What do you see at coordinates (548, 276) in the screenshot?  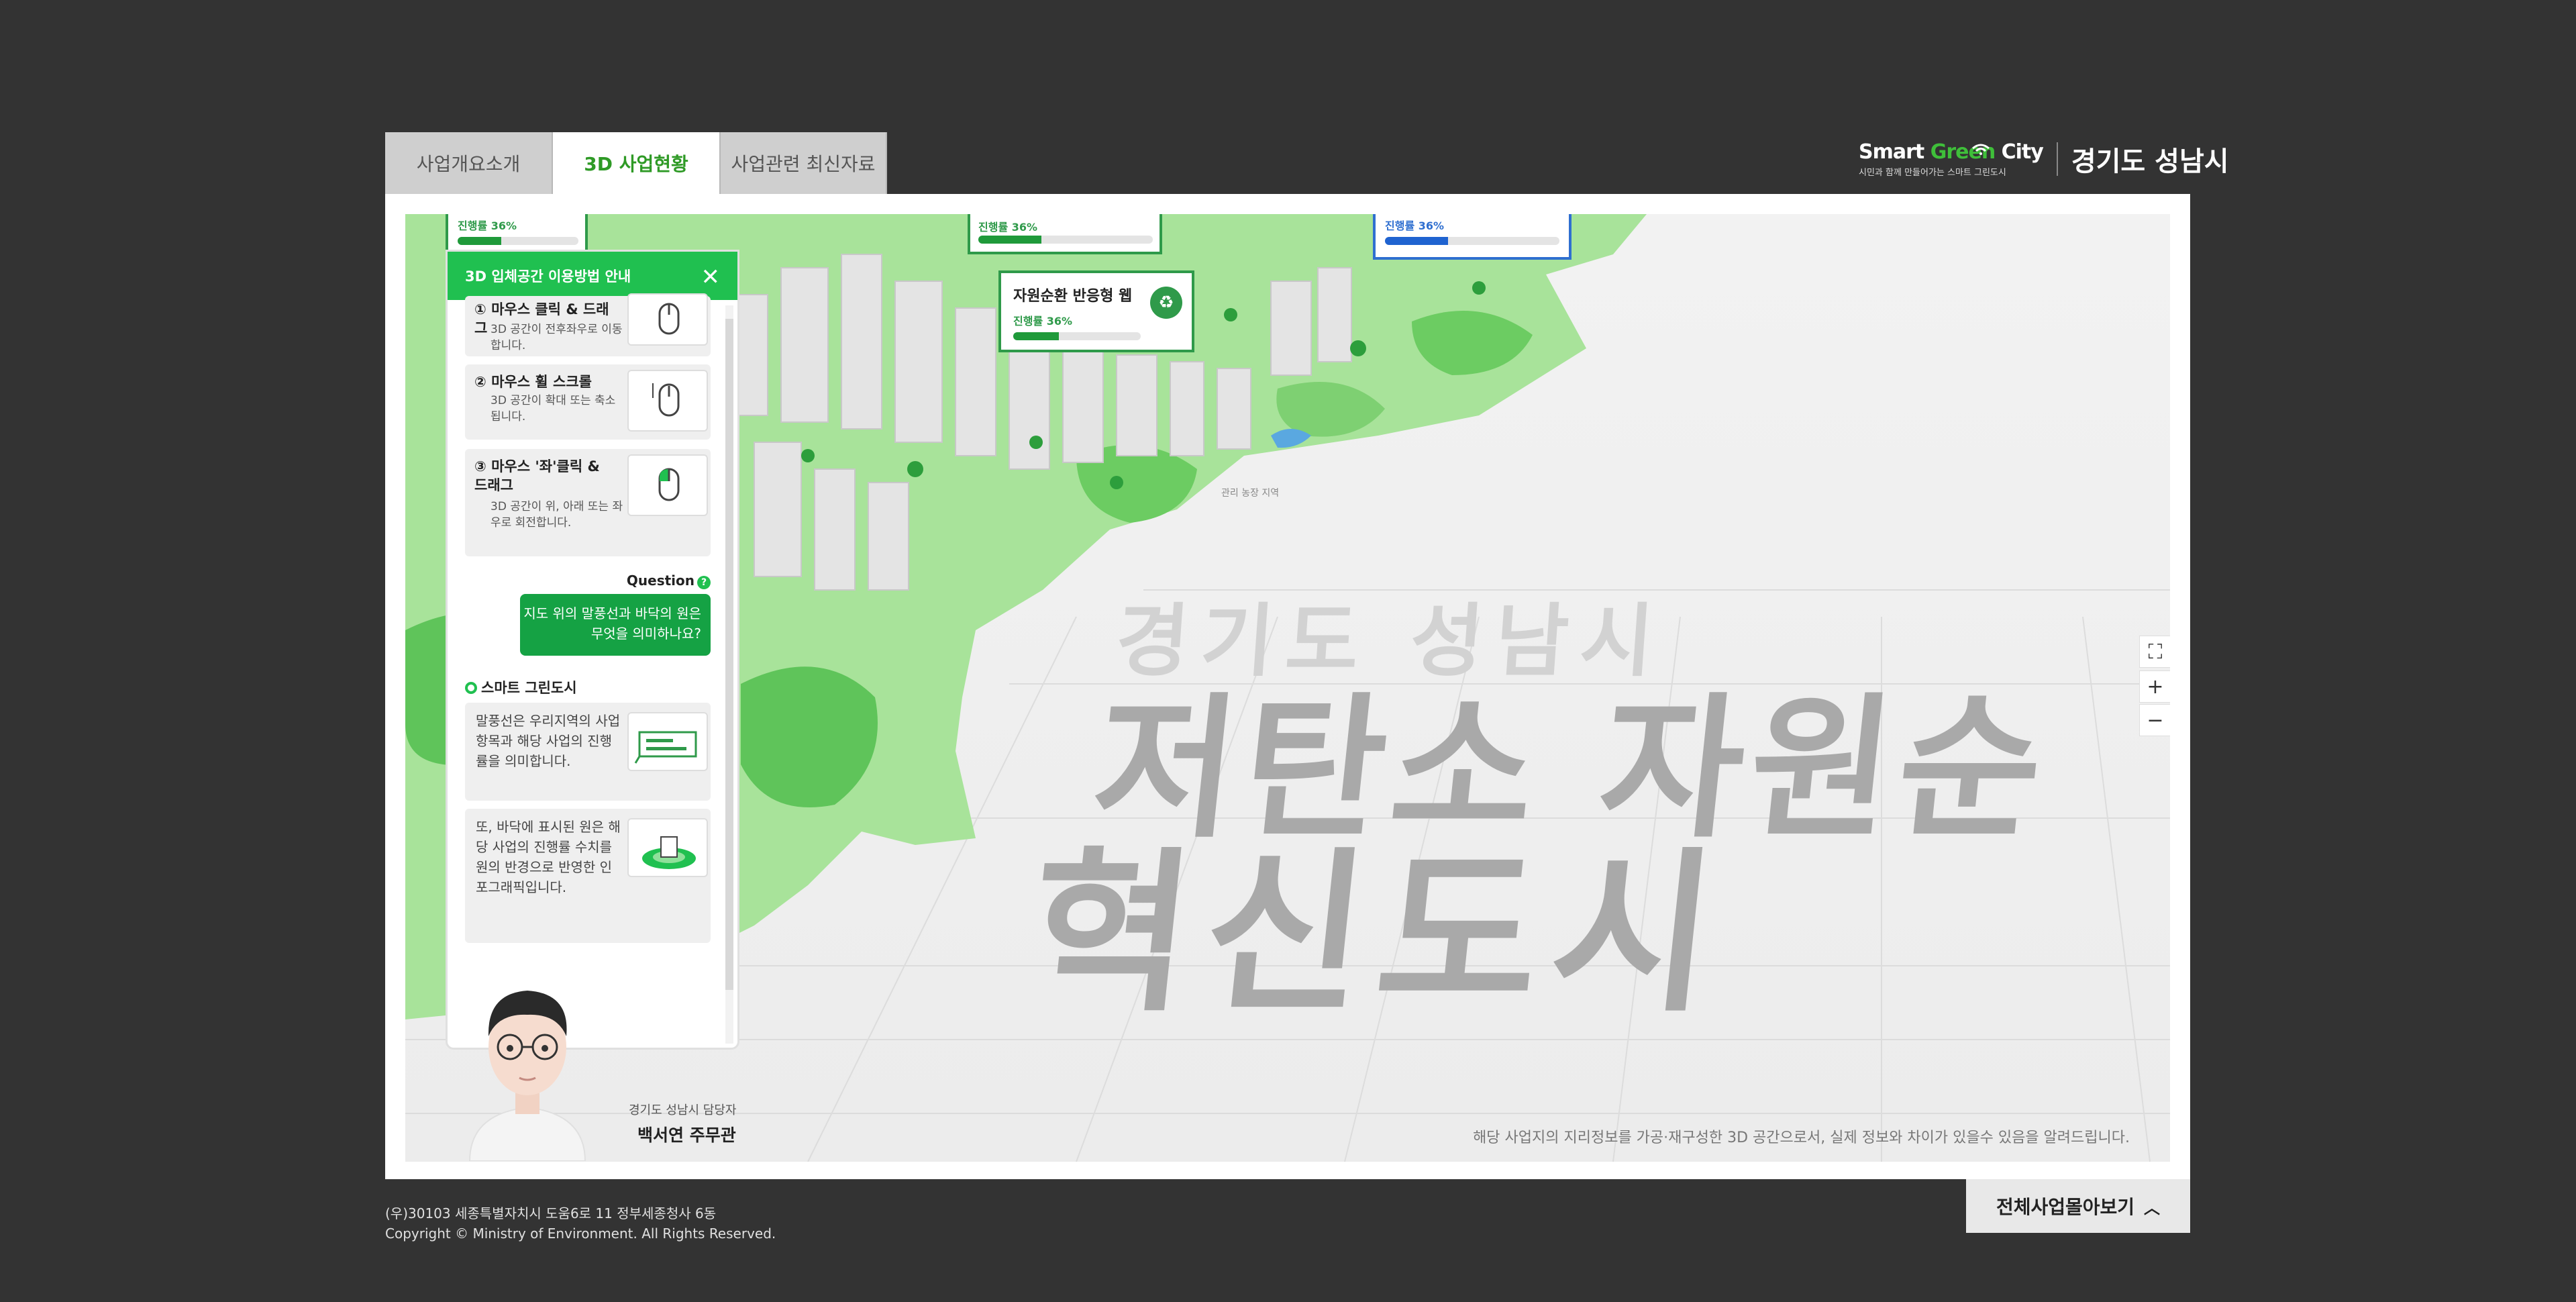 I see `guide-title: 3D 입체공간 이용방법 안내` at bounding box center [548, 276].